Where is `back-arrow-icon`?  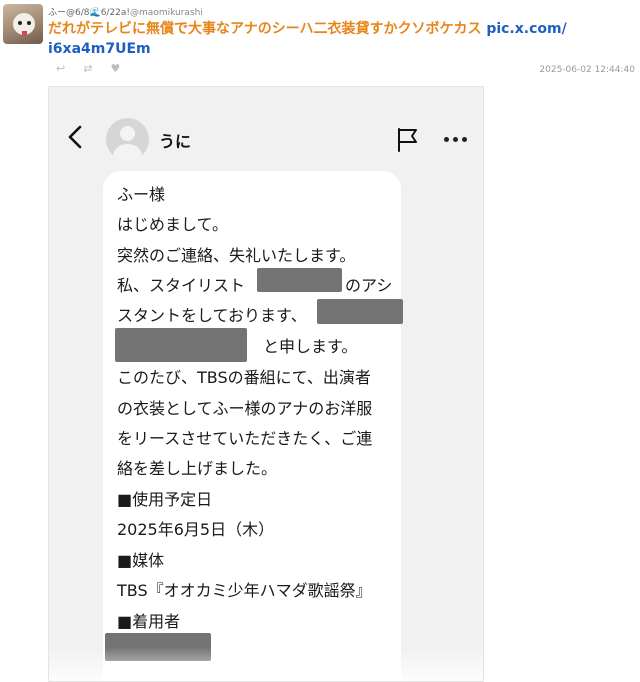 back-arrow-icon is located at coordinates (76, 137).